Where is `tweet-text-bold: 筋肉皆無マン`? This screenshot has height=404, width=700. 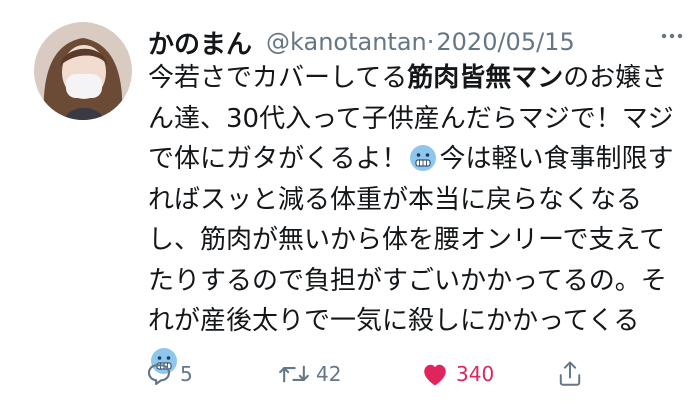 tweet-text-bold: 筋肉皆無マン is located at coordinates (485, 78).